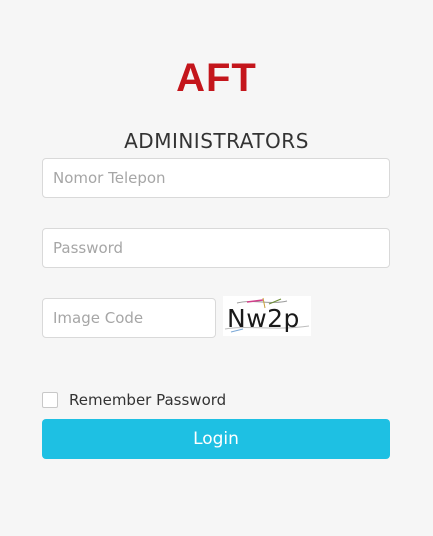  I want to click on brand-logo: AFT, so click(216, 78).